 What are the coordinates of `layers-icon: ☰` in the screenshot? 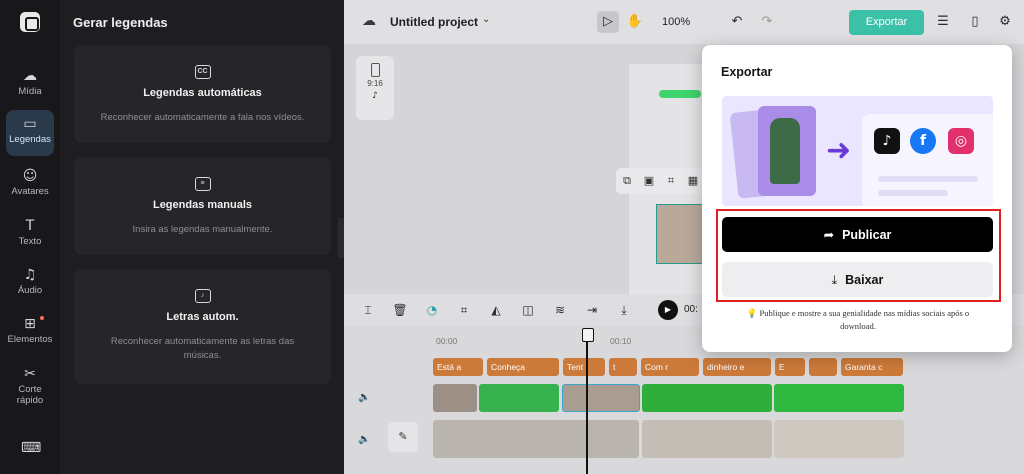 It's located at (943, 22).